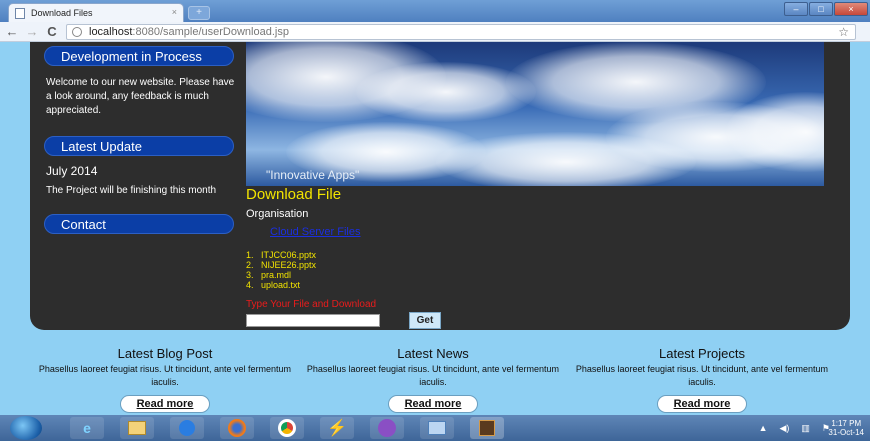 This screenshot has width=870, height=441. I want to click on close-window-button: ×, so click(851, 9).